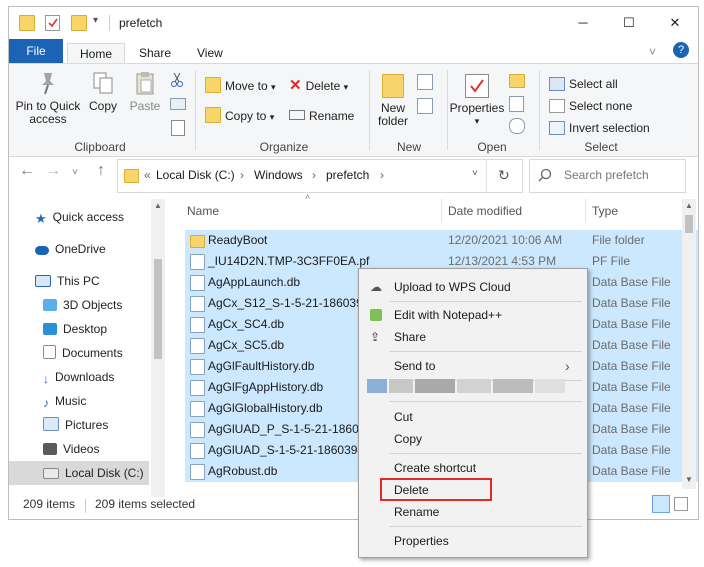  What do you see at coordinates (689, 224) in the screenshot?
I see `file-list-scroll-thumb` at bounding box center [689, 224].